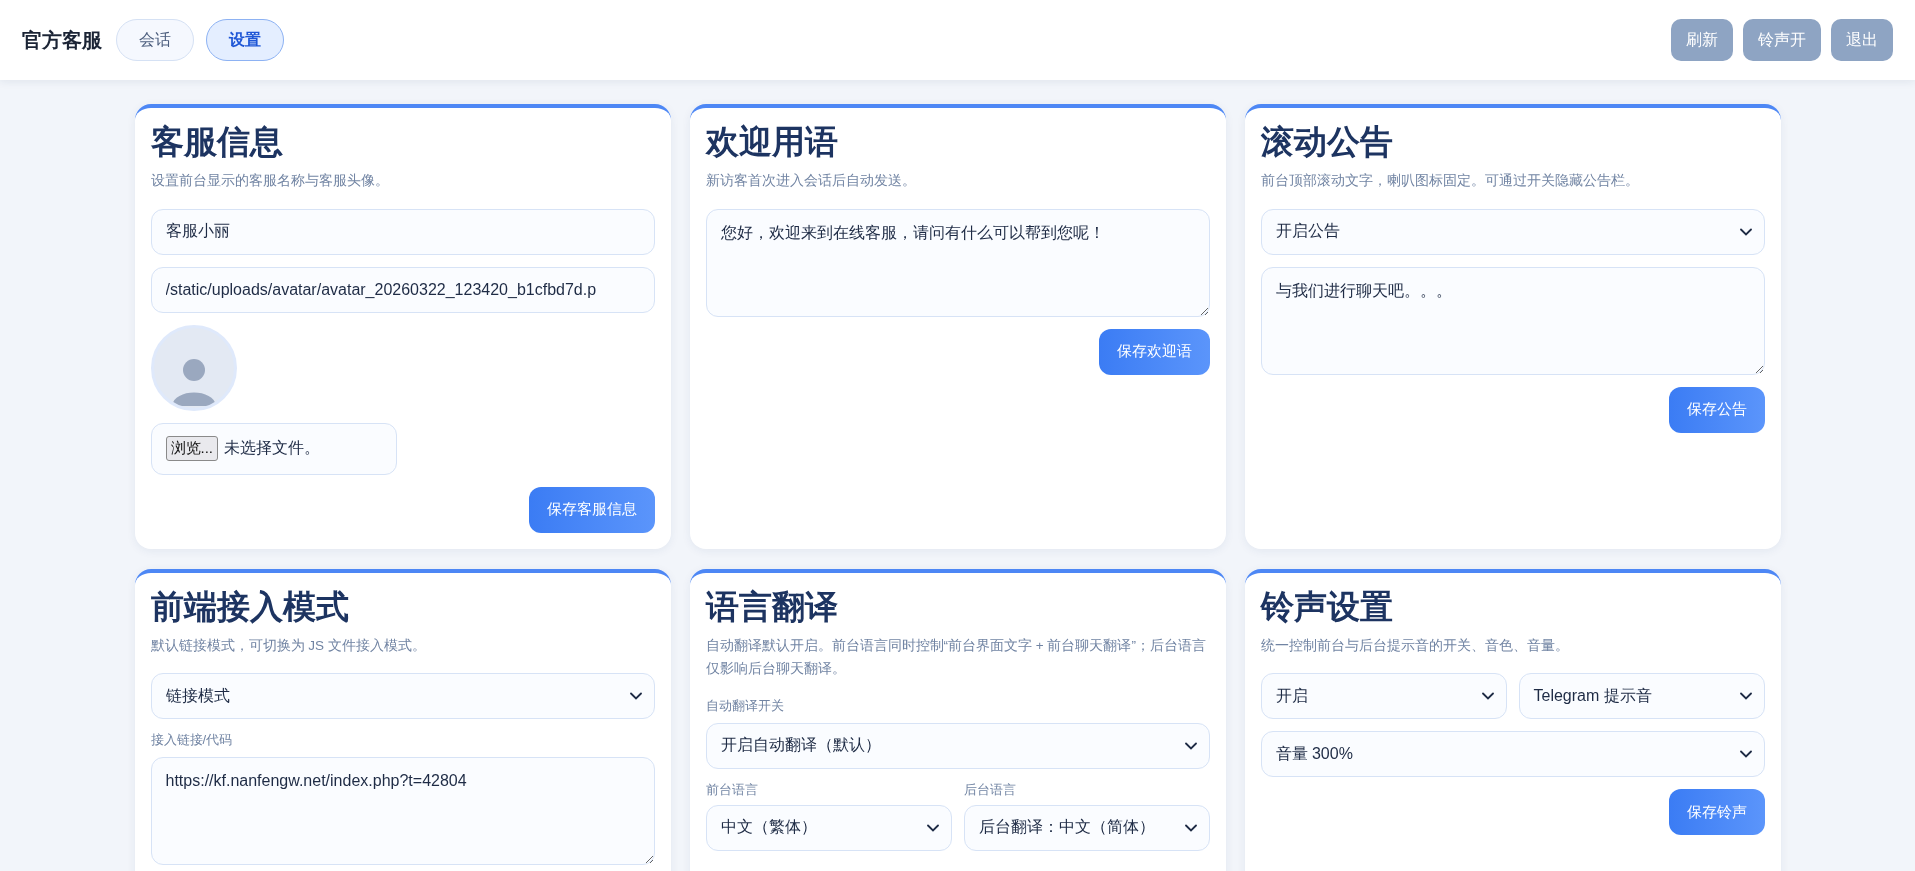 The height and width of the screenshot is (871, 1915). What do you see at coordinates (402, 811) in the screenshot?
I see `text-area: https://kf.nanfengw.net/index.php?t=42804` at bounding box center [402, 811].